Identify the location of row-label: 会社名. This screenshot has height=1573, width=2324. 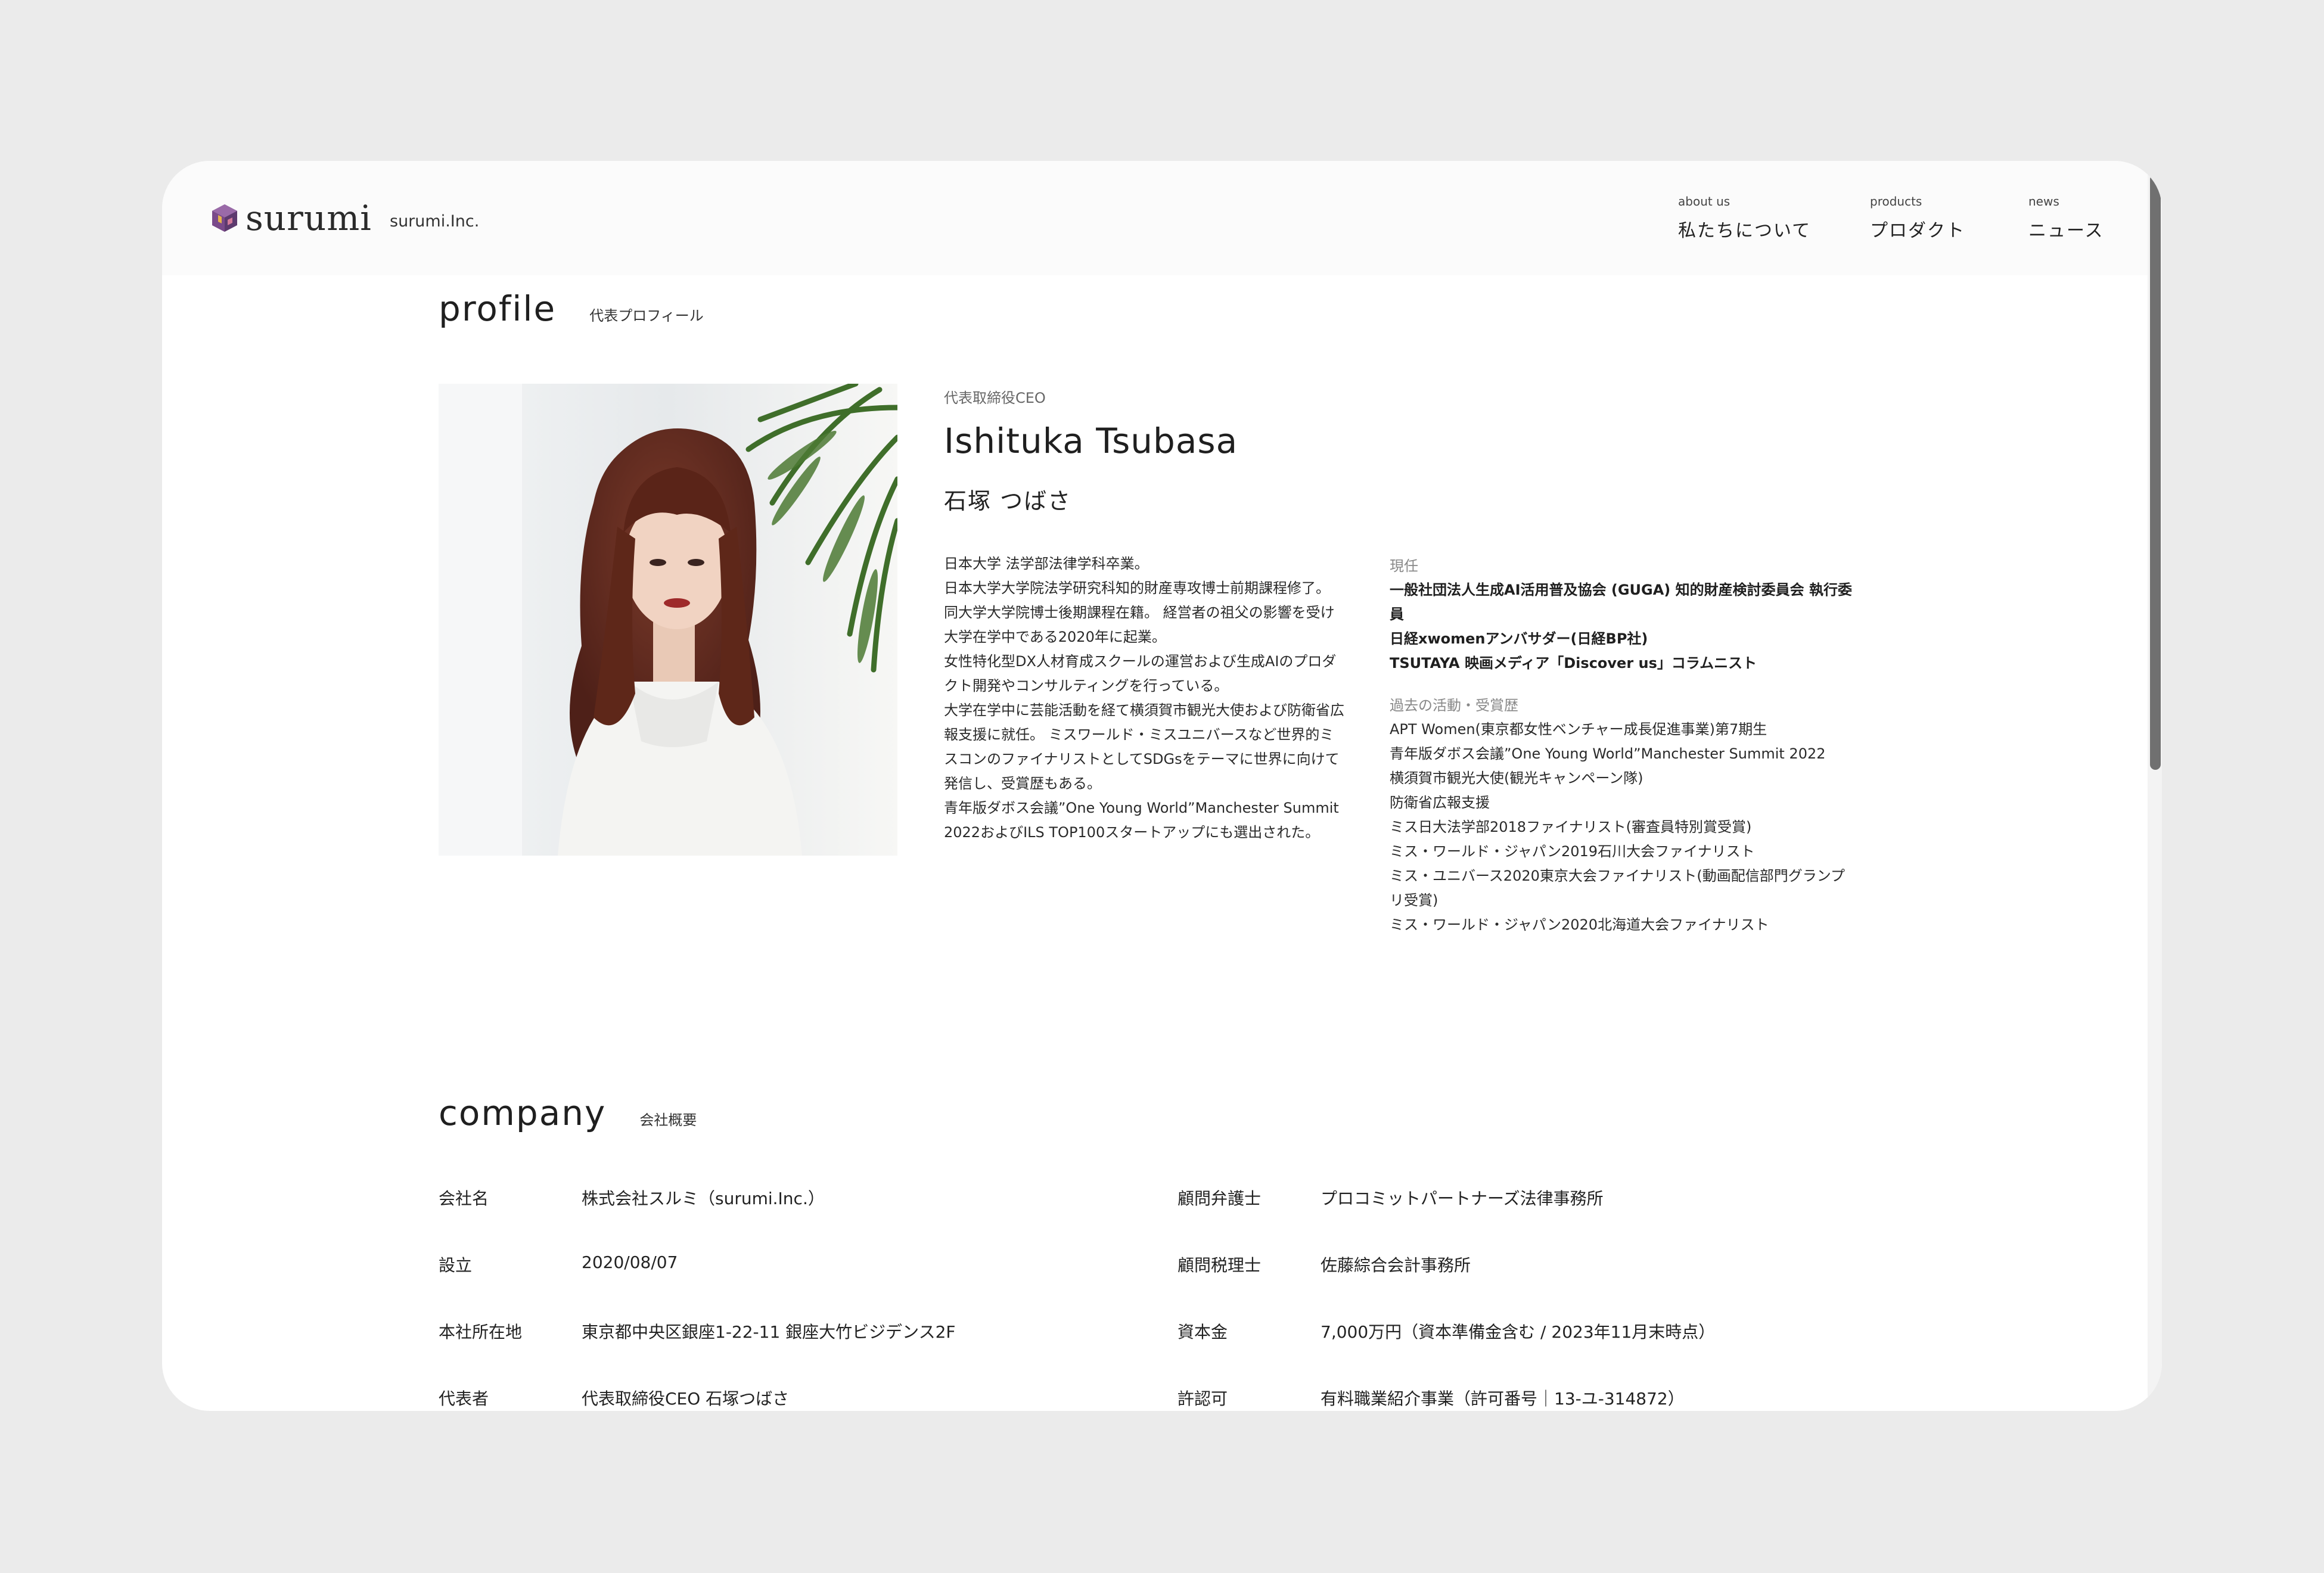
(464, 1198).